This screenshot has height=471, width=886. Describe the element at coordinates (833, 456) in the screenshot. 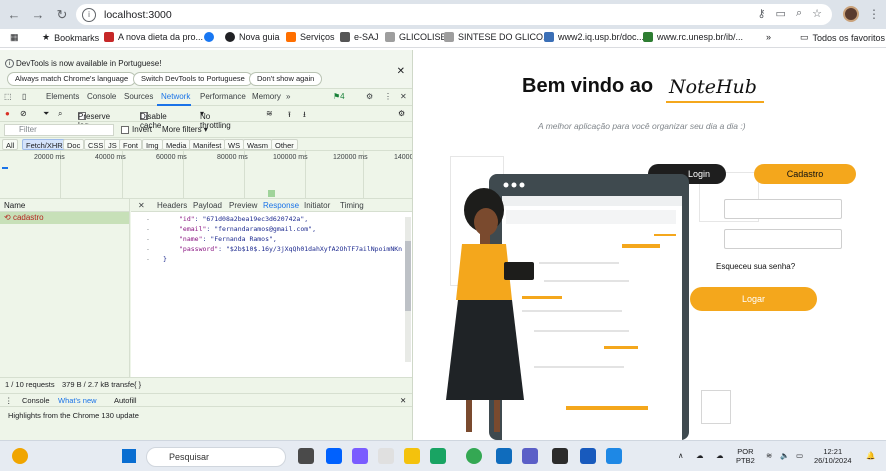

I see `clock: 12:21 26/10/2024` at that location.